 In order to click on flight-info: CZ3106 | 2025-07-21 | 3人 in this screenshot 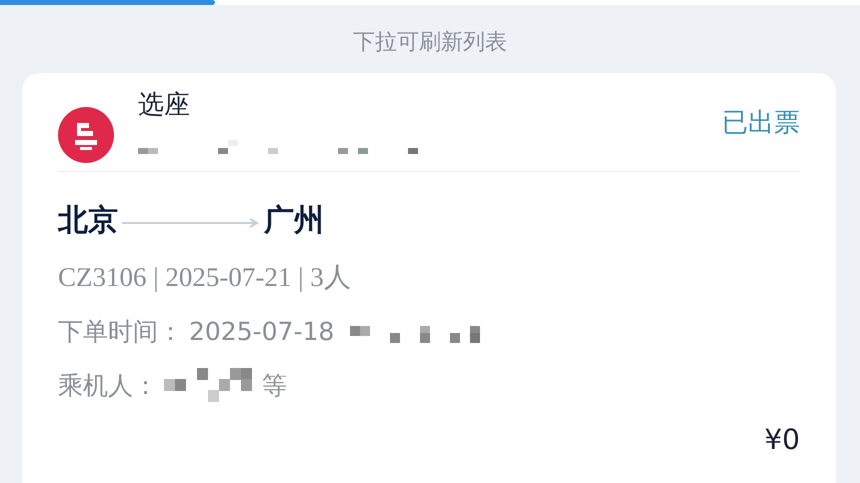, I will do `click(205, 277)`.